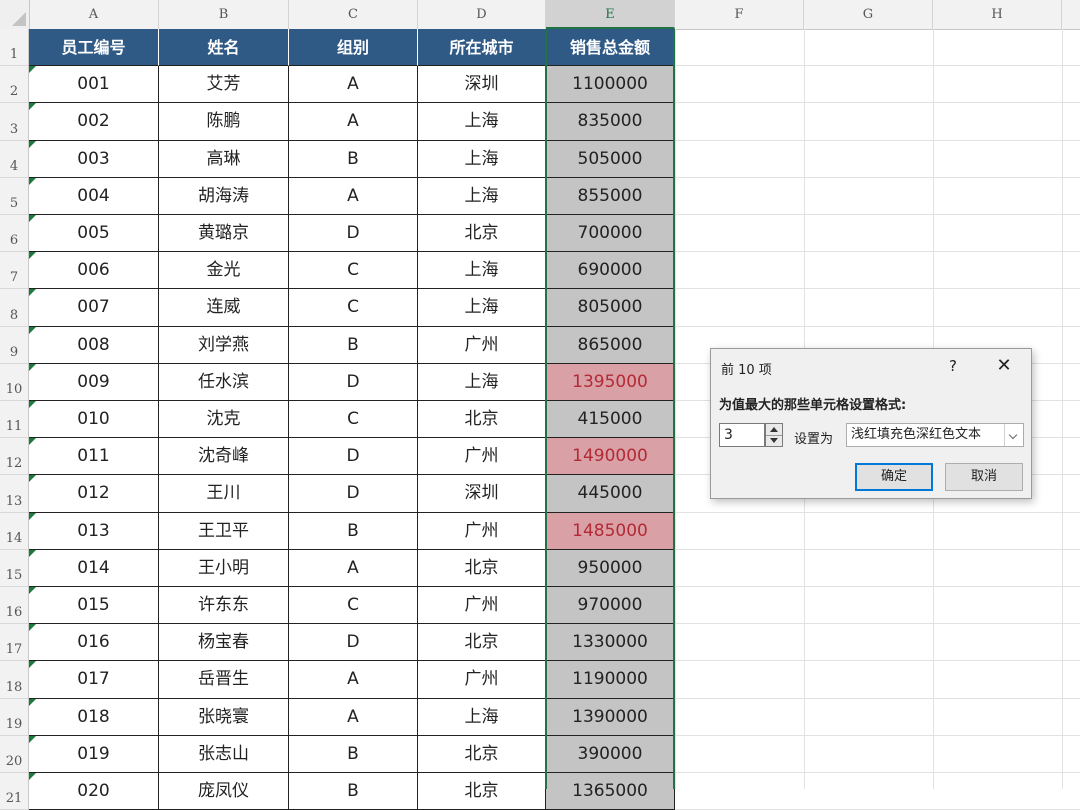  What do you see at coordinates (14, 345) in the screenshot?
I see `row-header-9: 9` at bounding box center [14, 345].